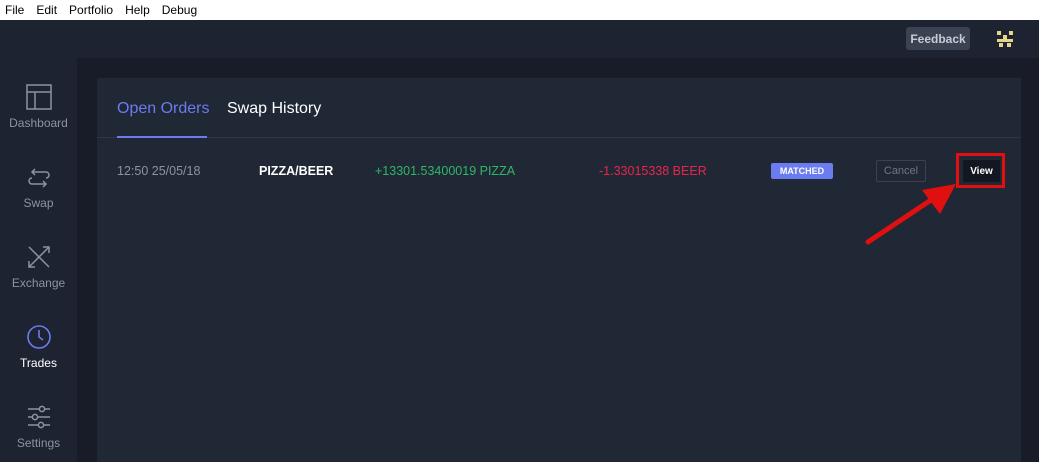  Describe the element at coordinates (14, 10) in the screenshot. I see `menu-file: File` at that location.